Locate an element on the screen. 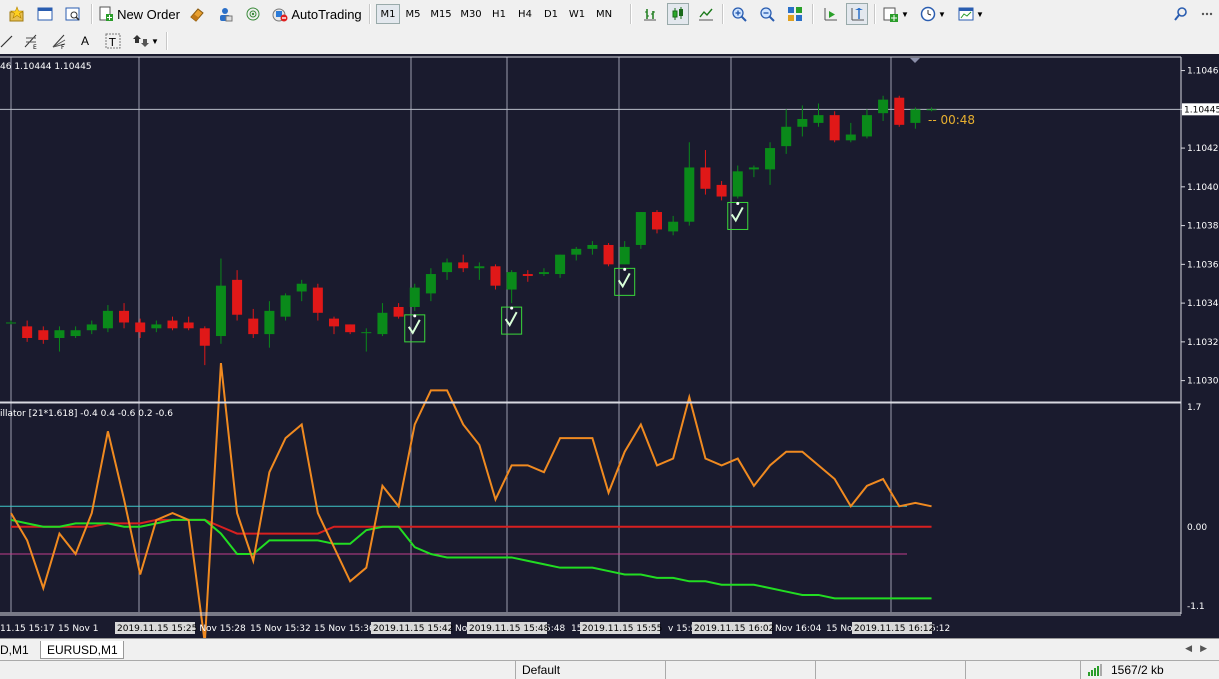 The height and width of the screenshot is (679, 1219). price-tick-label: 1.10465 is located at coordinates (1203, 72).